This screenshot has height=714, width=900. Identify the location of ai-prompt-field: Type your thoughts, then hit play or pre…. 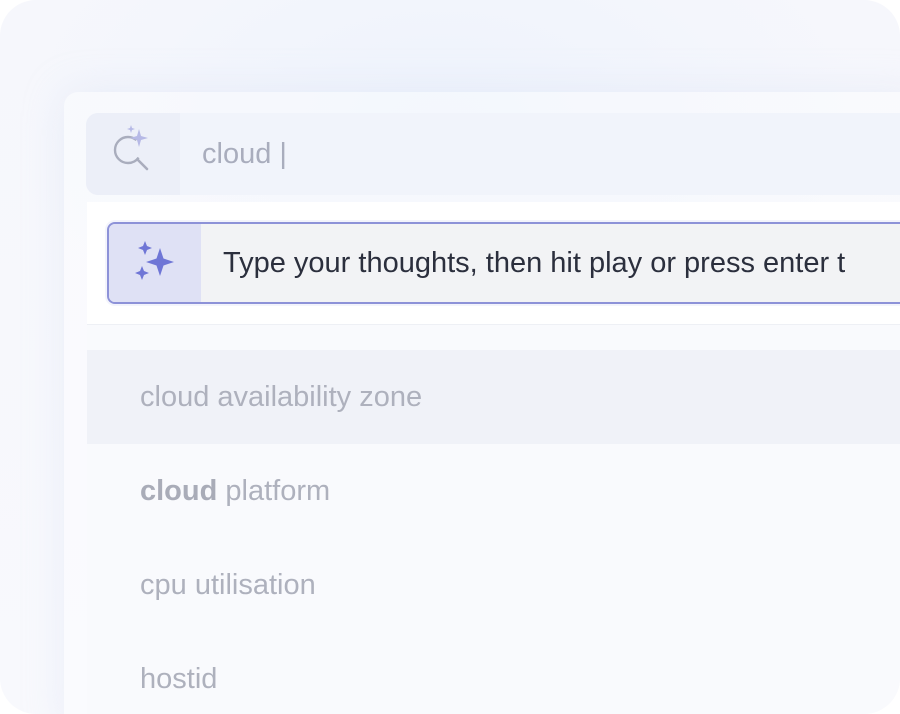
(503, 263).